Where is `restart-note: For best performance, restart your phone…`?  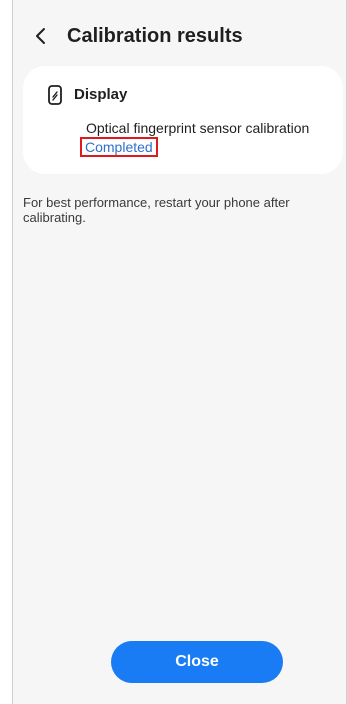 restart-note: For best performance, restart your phone… is located at coordinates (156, 210).